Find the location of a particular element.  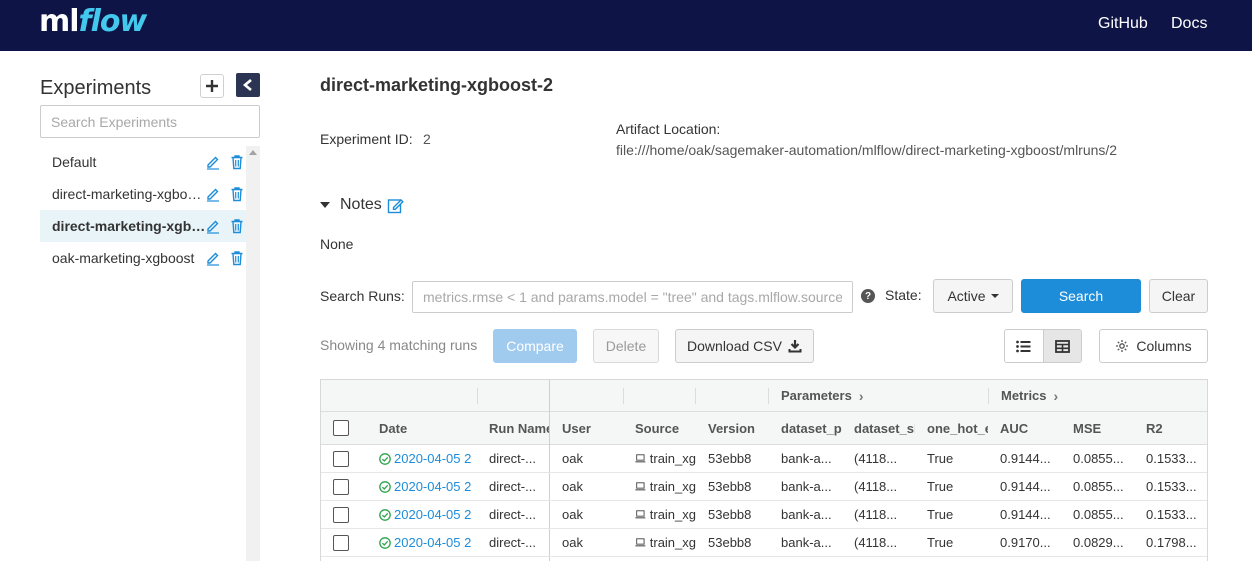

mlflow-logo: ml flow is located at coordinates (93, 24).